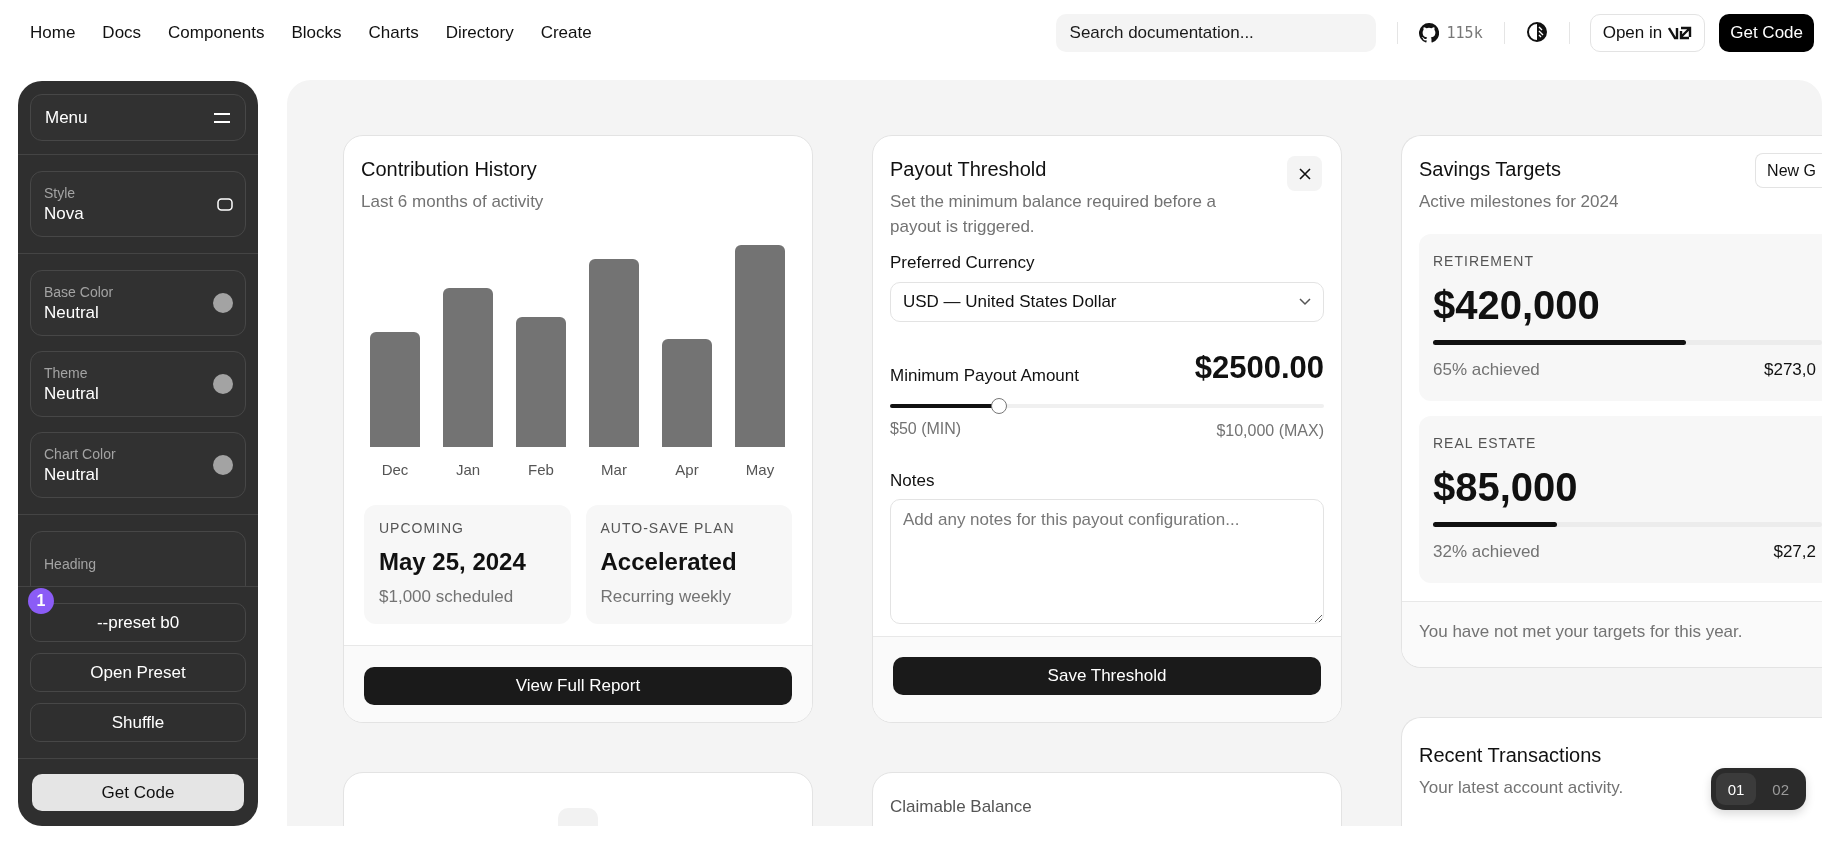 This screenshot has height=848, width=1844. Describe the element at coordinates (1647, 33) in the screenshot. I see `open-in-button: Open in` at that location.